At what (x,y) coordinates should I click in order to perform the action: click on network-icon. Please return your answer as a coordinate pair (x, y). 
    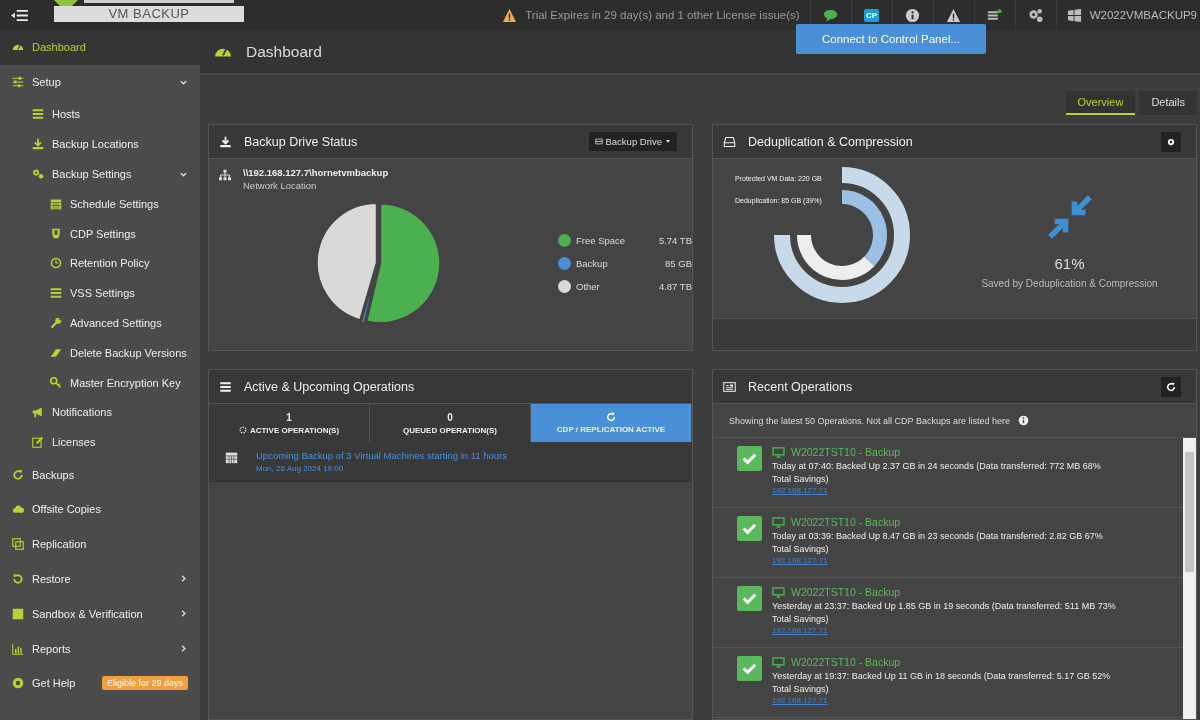
    Looking at the image, I should click on (225, 175).